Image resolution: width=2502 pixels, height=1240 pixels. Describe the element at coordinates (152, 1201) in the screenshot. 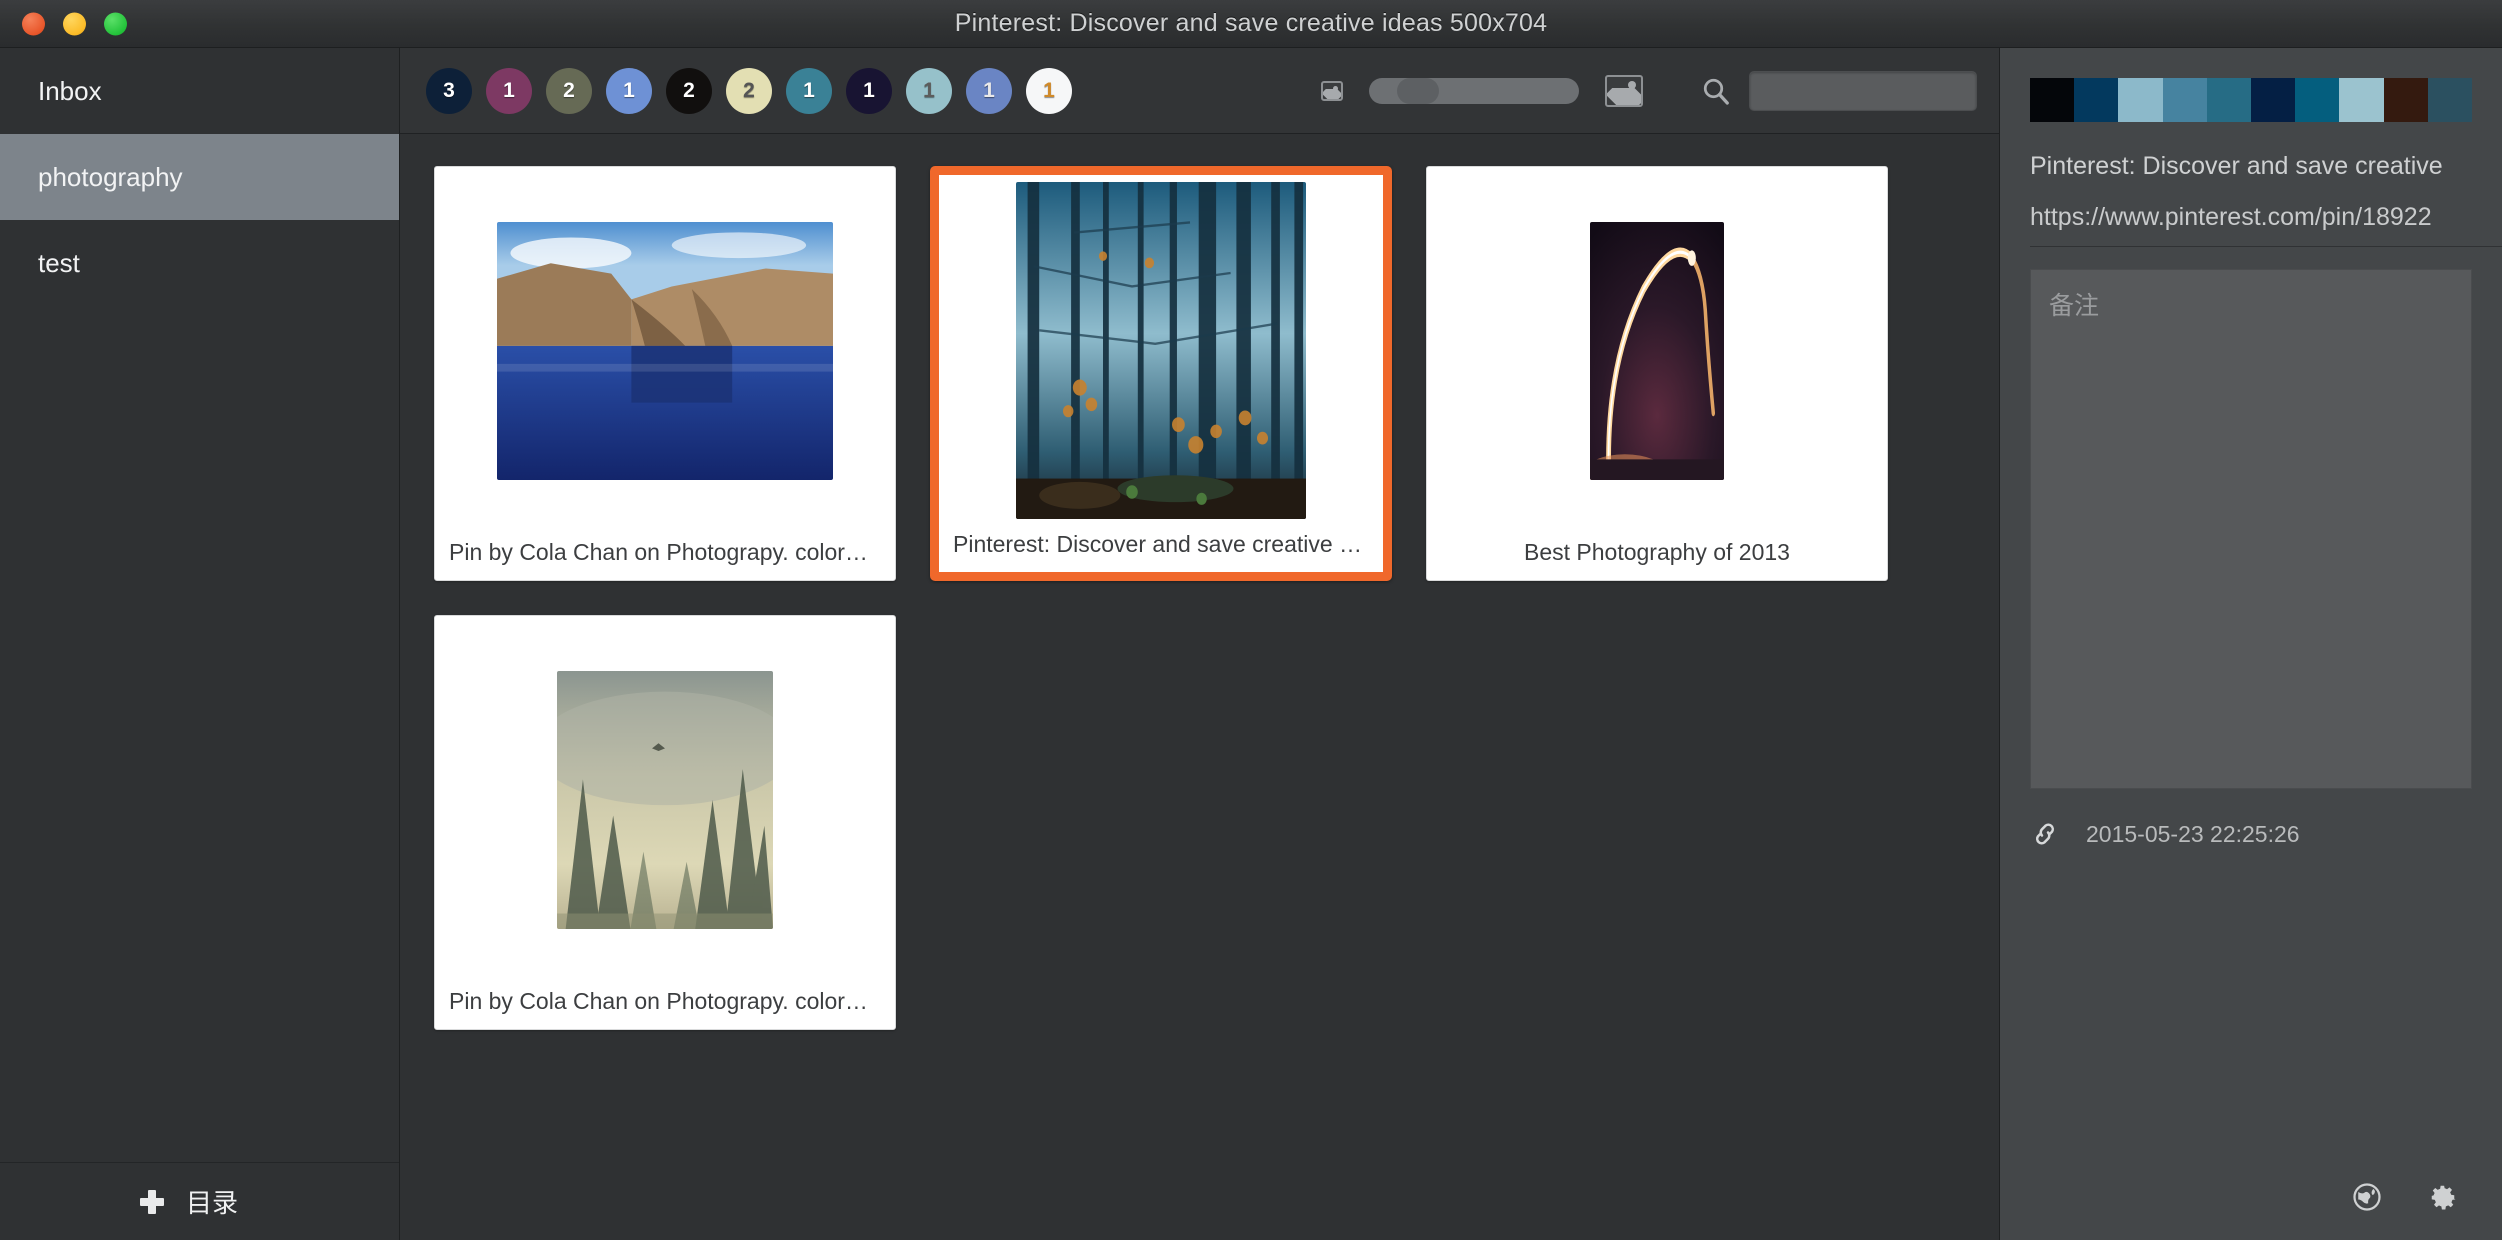

I see `plus-icon` at that location.